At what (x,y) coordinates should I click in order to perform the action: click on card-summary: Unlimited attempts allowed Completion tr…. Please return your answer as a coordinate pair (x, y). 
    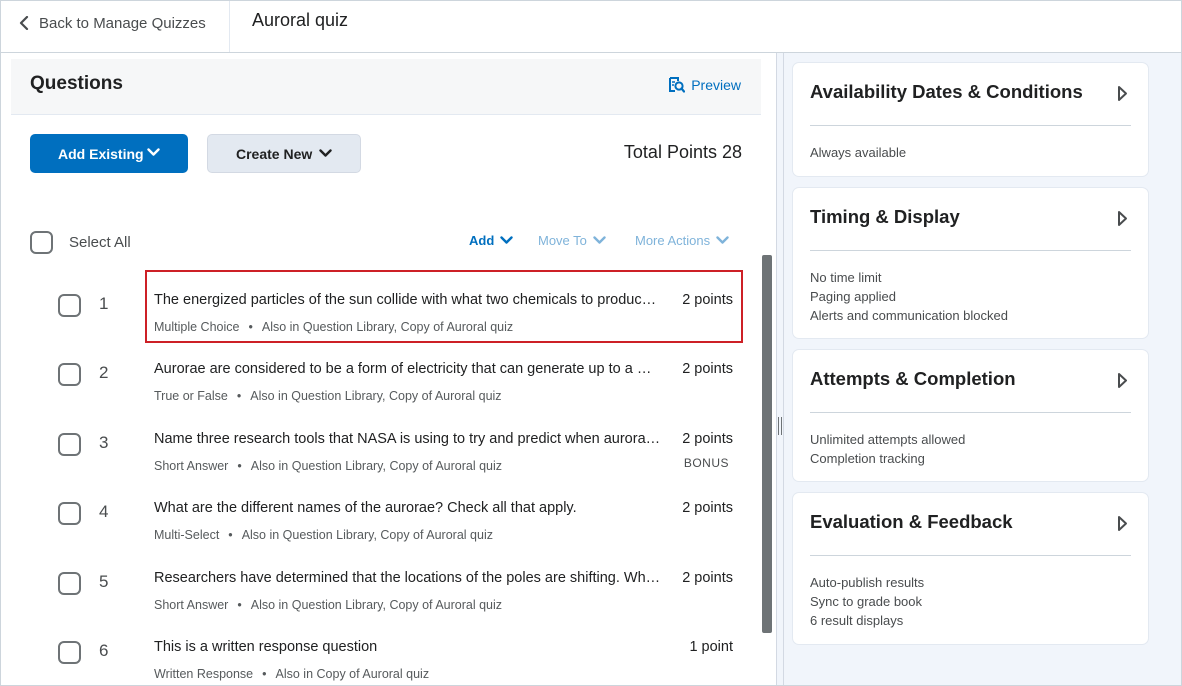
    Looking at the image, I should click on (887, 449).